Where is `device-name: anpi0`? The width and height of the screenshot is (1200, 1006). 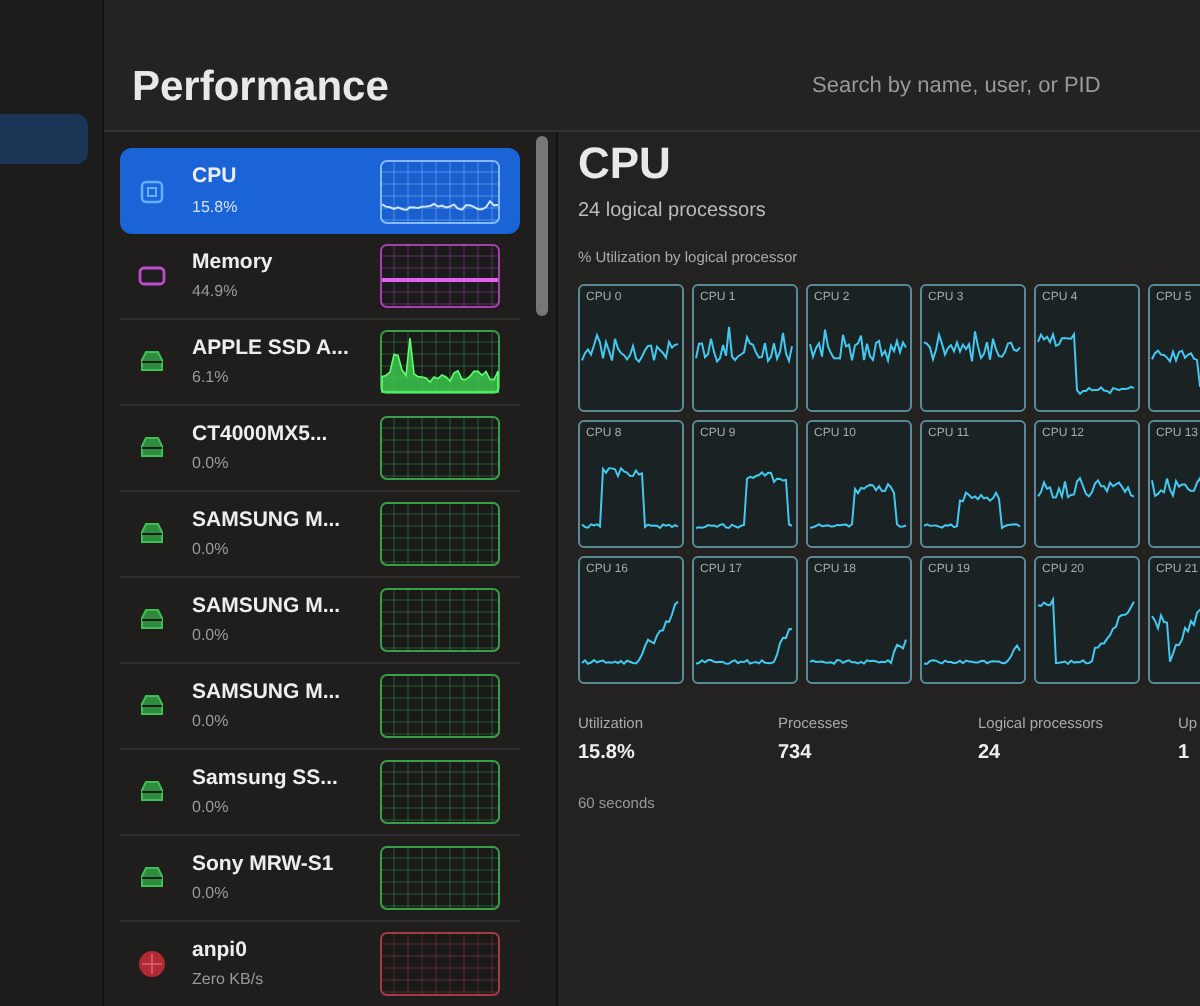
device-name: anpi0 is located at coordinates (220, 950).